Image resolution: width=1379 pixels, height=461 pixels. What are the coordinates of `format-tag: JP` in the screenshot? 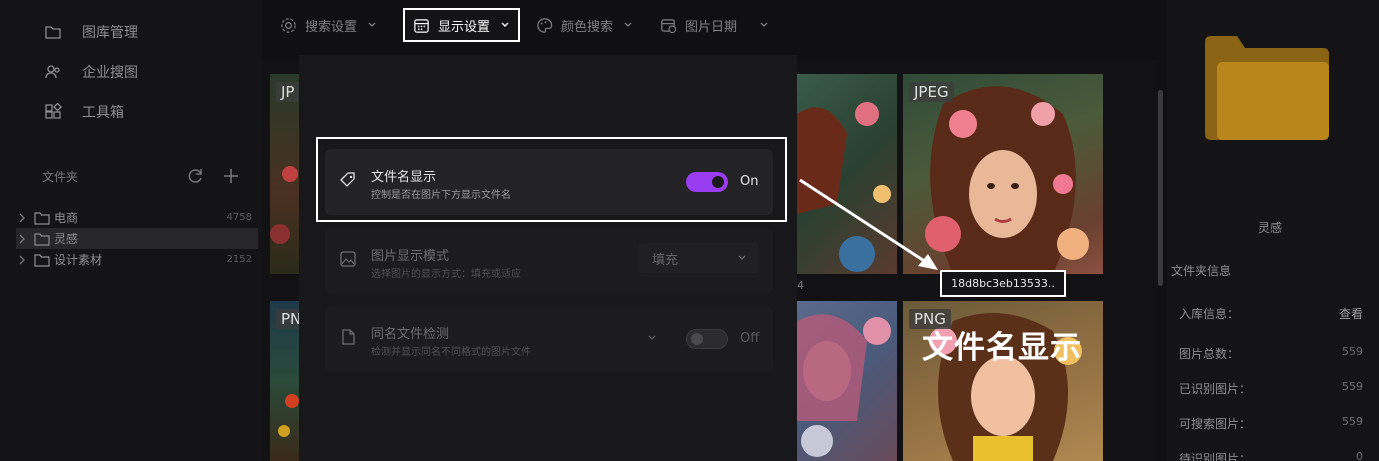 It's located at (288, 92).